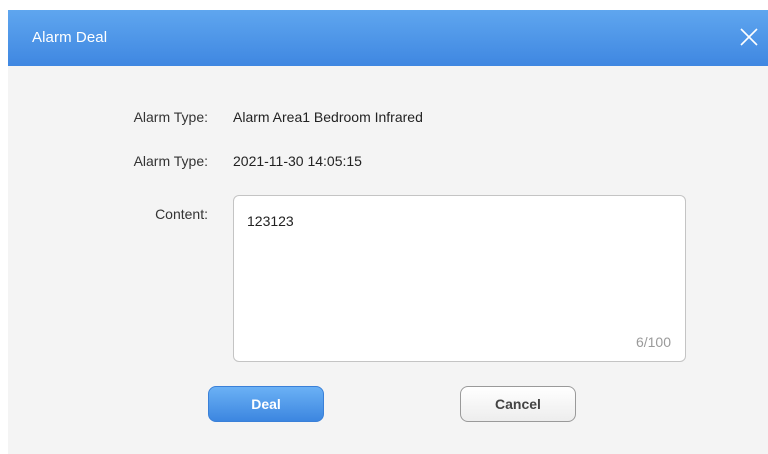  Describe the element at coordinates (297, 161) in the screenshot. I see `alarm-time-value: 2021-11-30 14:05:15` at that location.